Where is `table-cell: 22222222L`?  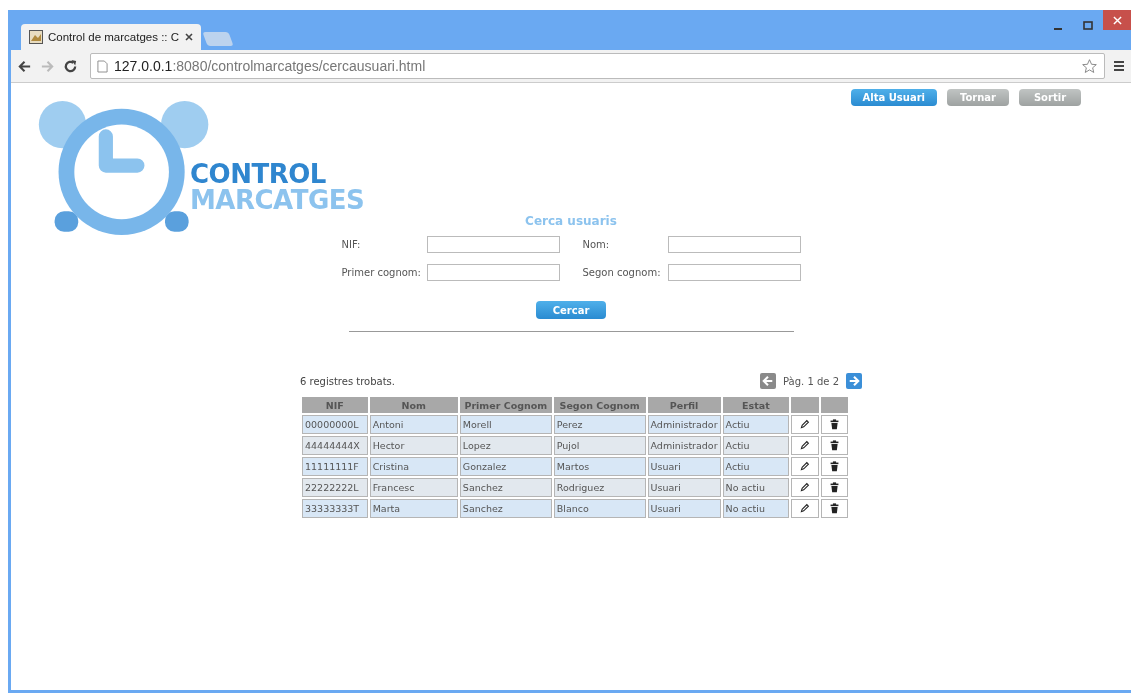 table-cell: 22222222L is located at coordinates (335, 487).